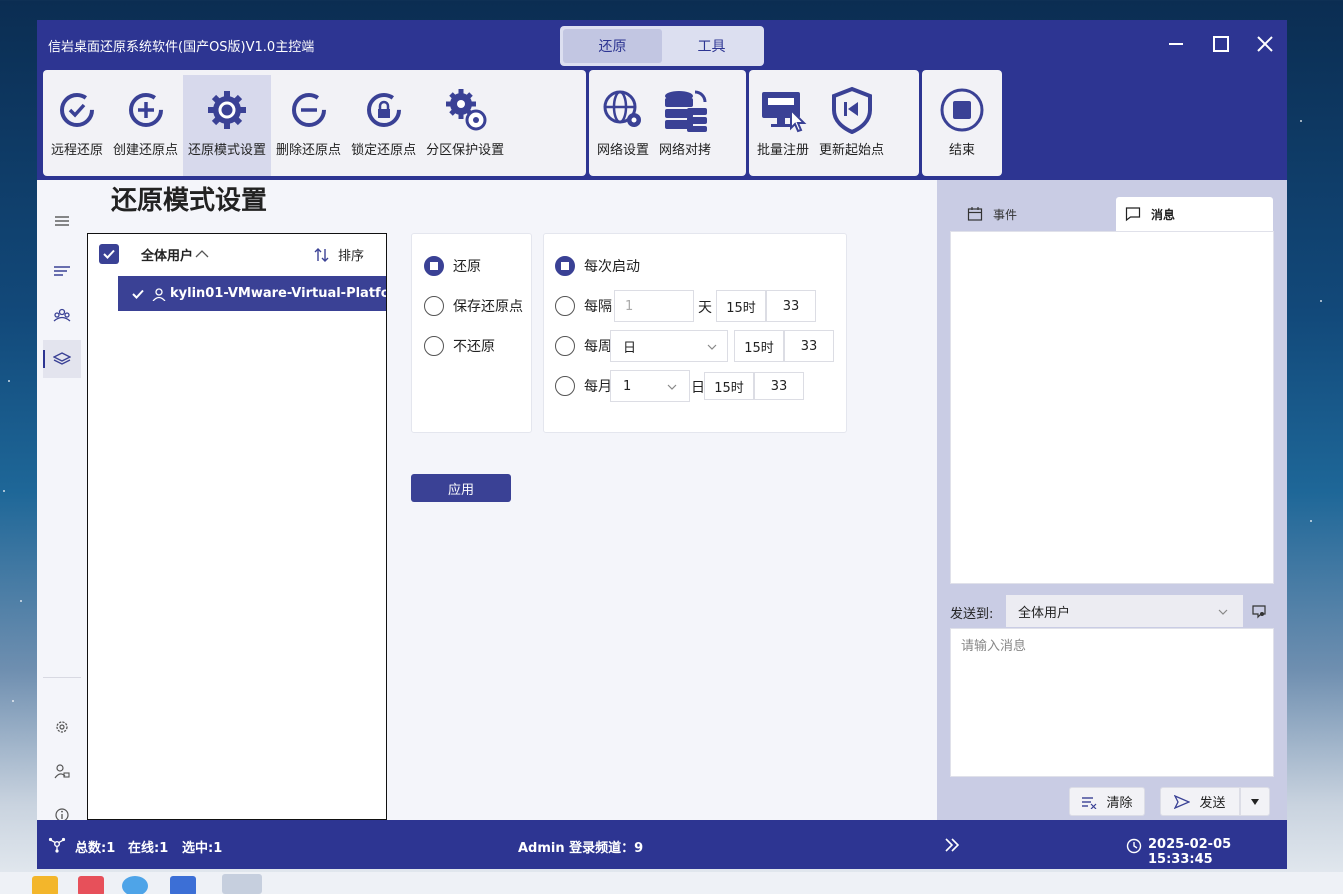 Image resolution: width=1343 pixels, height=894 pixels. What do you see at coordinates (711, 46) in the screenshot?
I see `tab-tools: 工具` at bounding box center [711, 46].